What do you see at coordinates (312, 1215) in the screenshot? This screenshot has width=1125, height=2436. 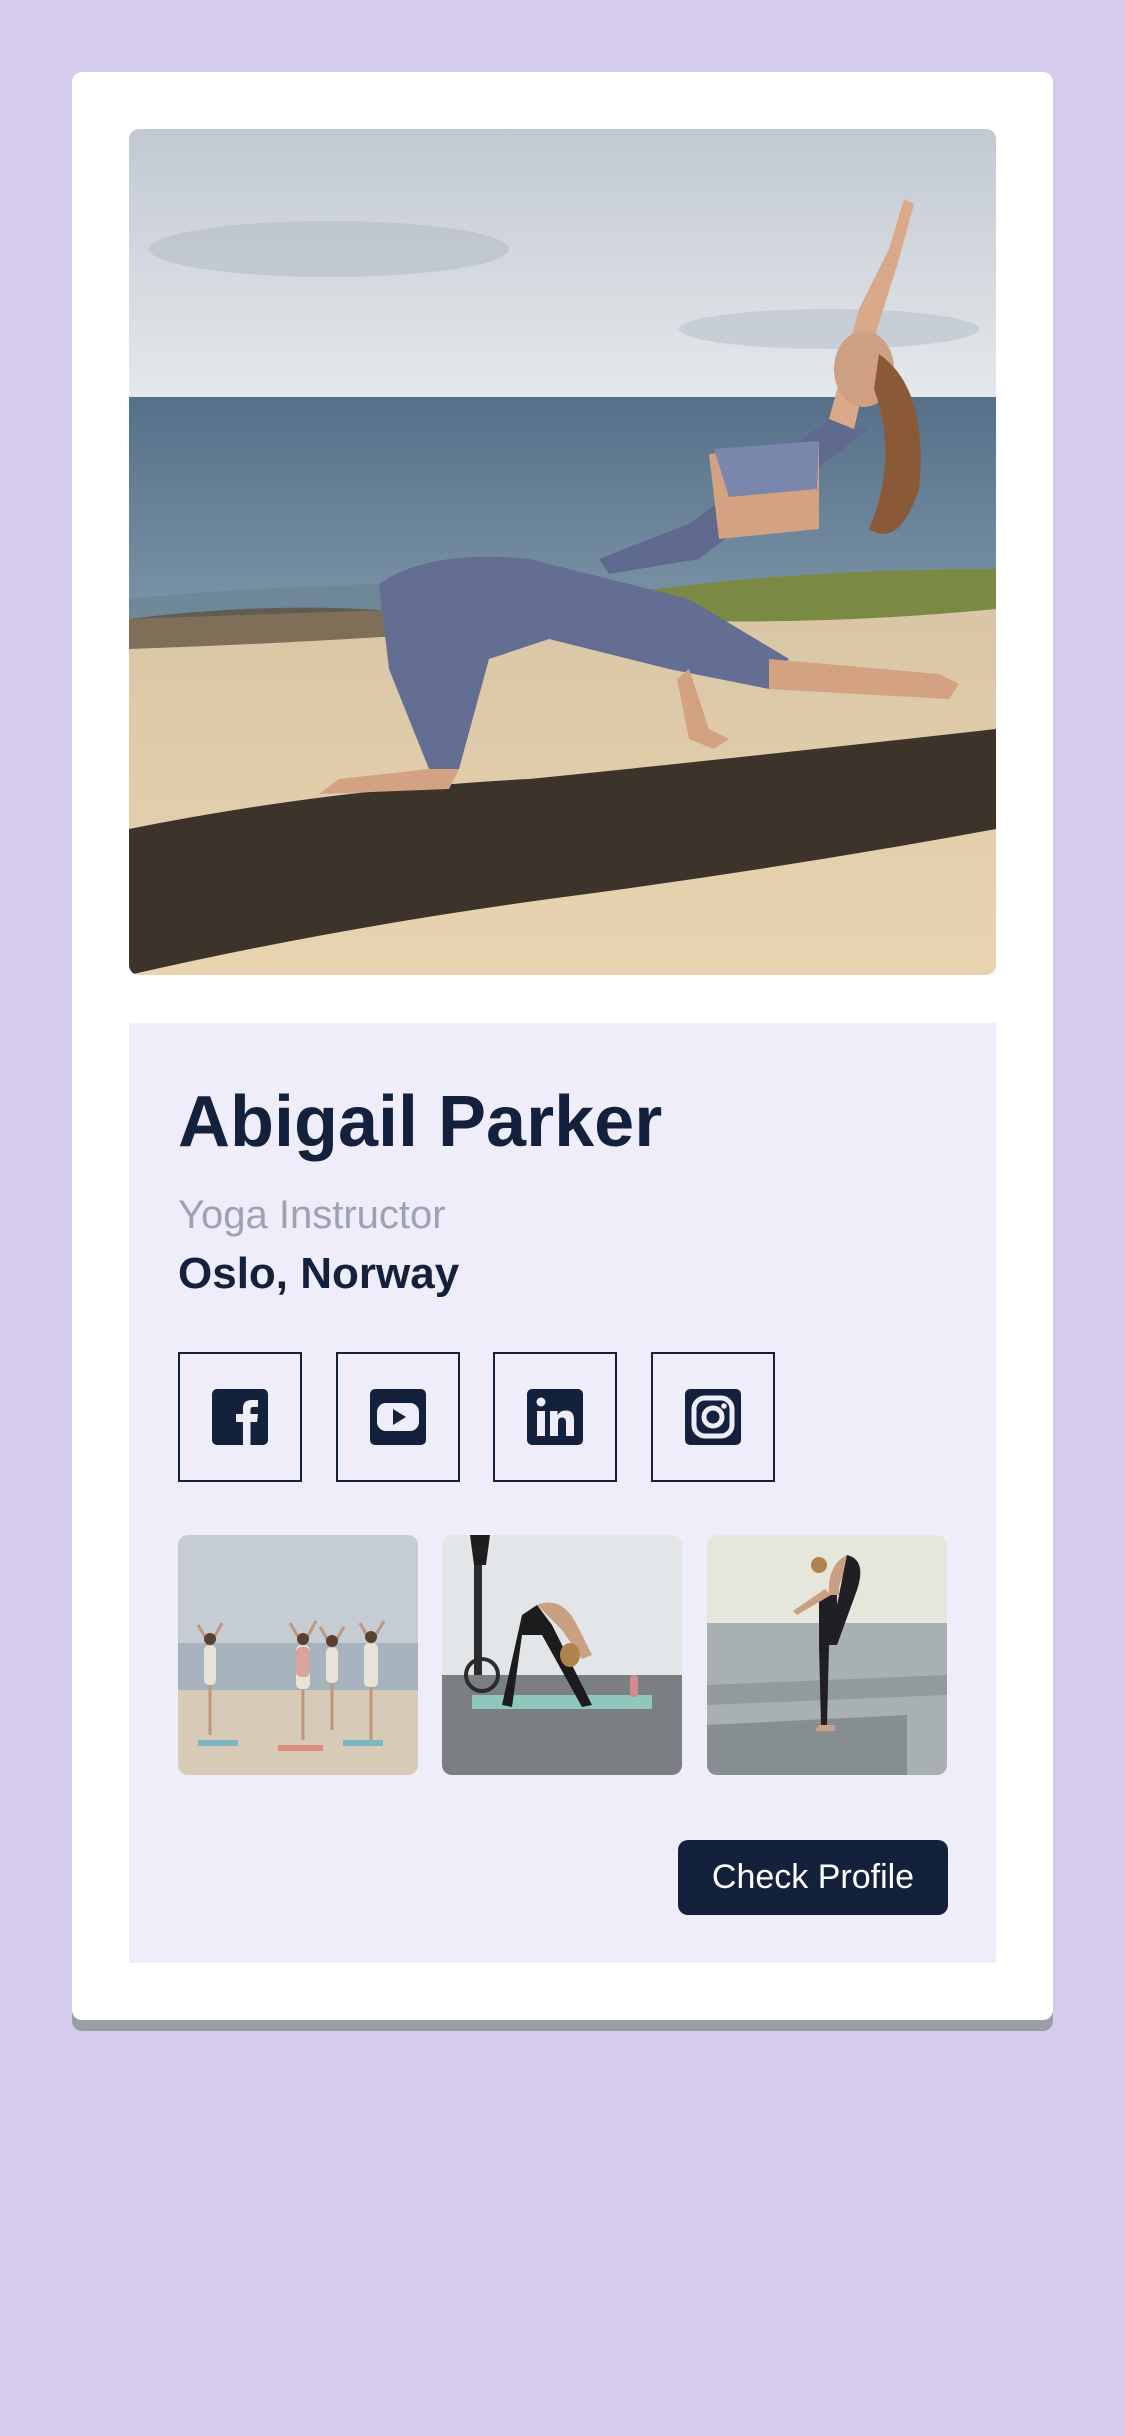 I see `profile-role: Yoga Instructor` at bounding box center [312, 1215].